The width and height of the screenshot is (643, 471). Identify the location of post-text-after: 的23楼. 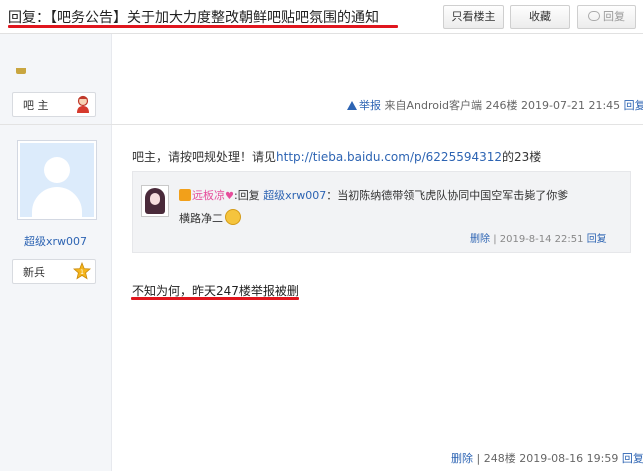
(522, 157).